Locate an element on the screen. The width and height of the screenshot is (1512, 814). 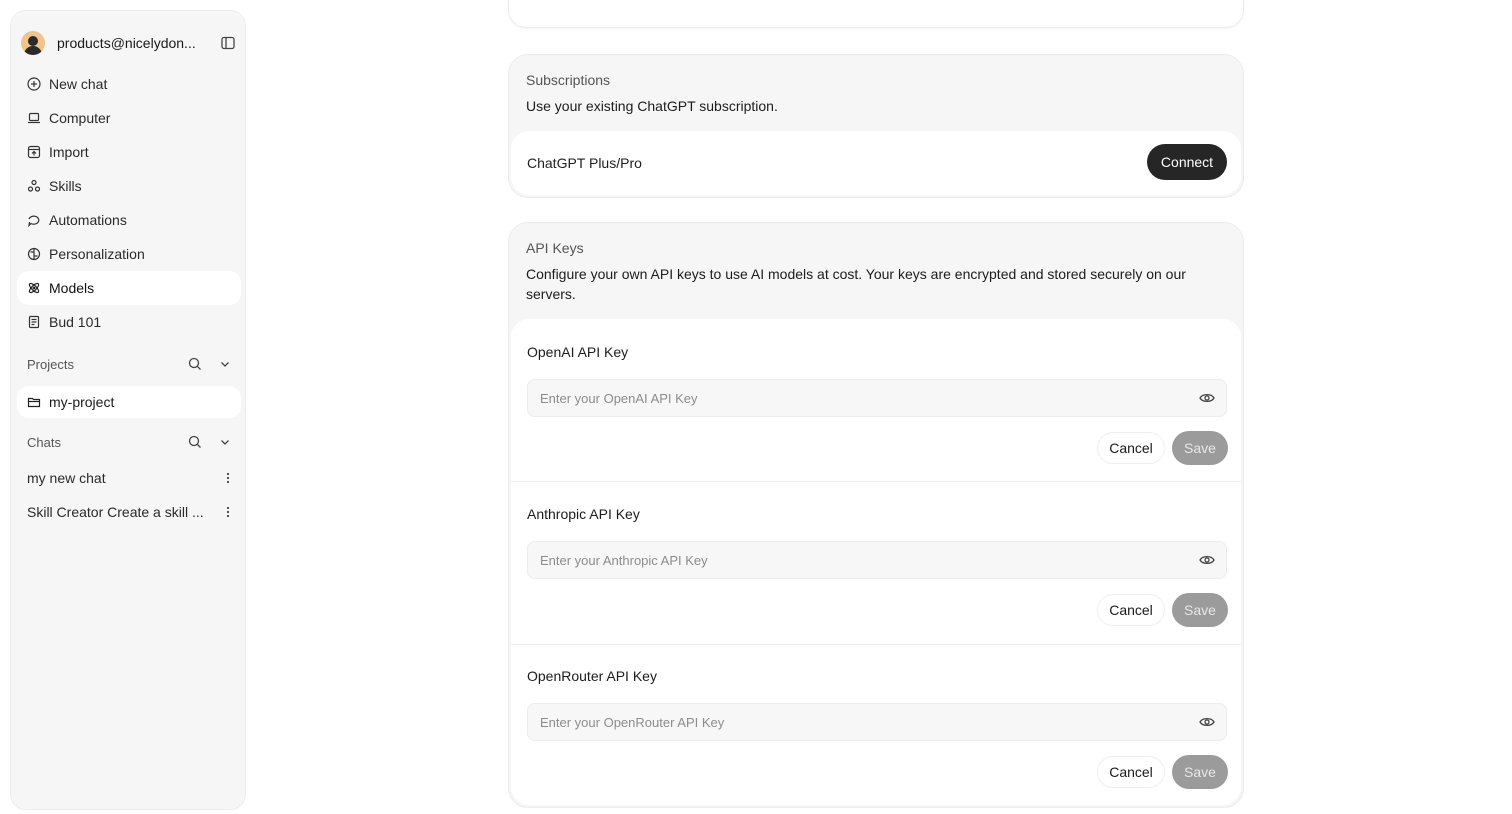
subscriptions-label: Subscriptions is located at coordinates (568, 80).